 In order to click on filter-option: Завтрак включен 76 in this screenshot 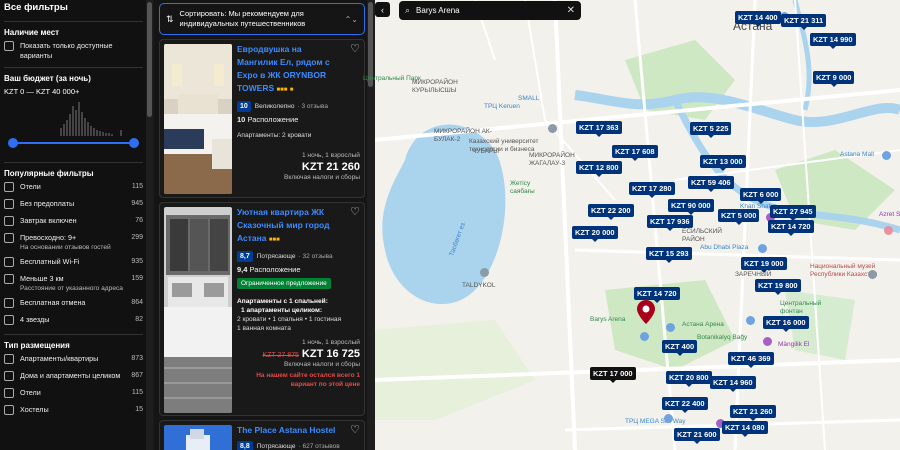, I will do `click(73, 222)`.